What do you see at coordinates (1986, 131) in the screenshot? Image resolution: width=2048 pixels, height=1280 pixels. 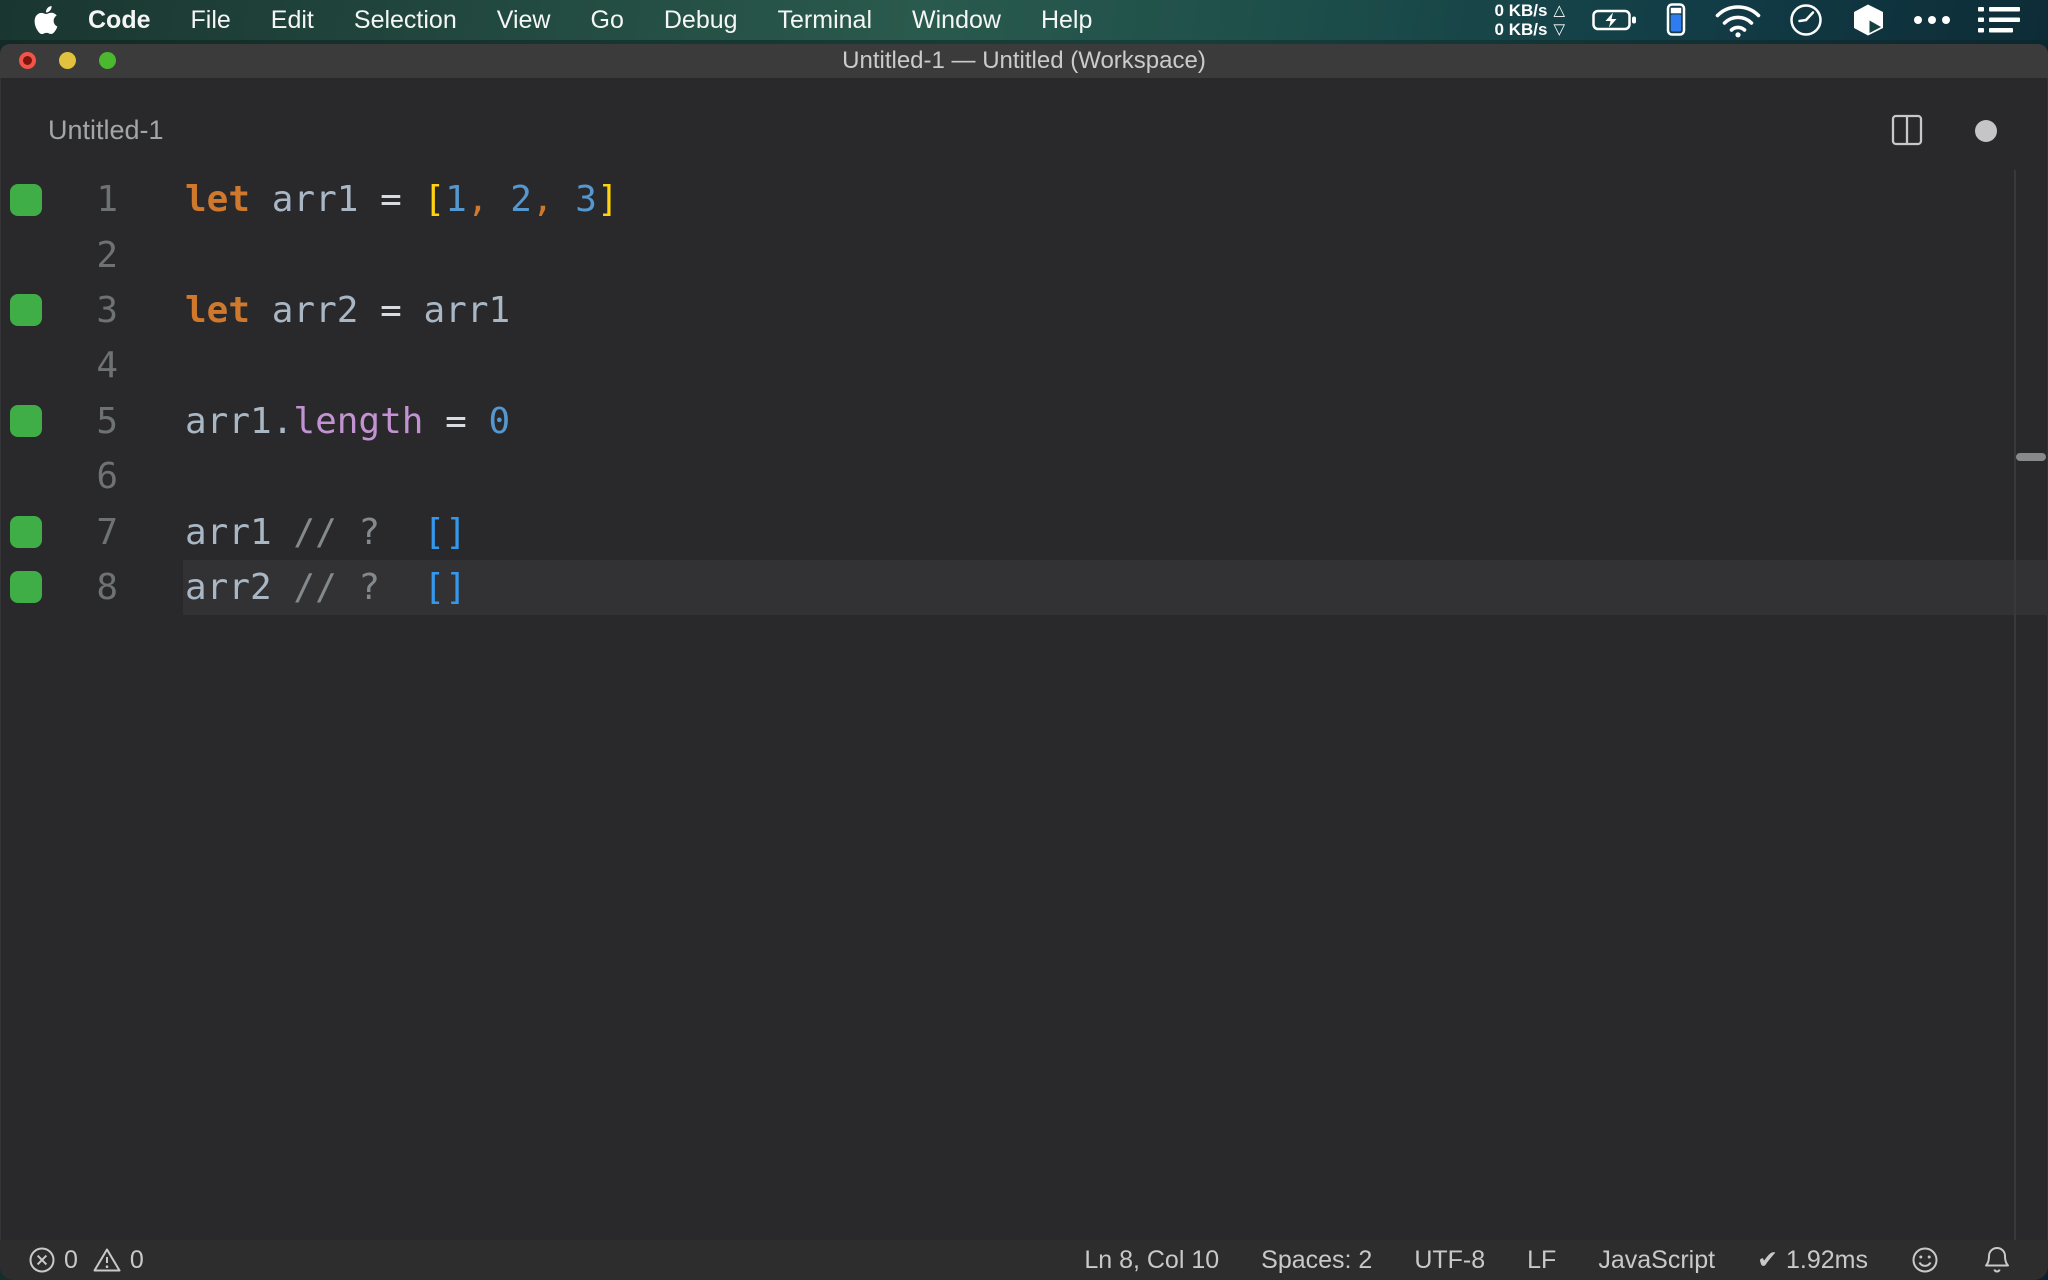 I see `unsaved-dot` at bounding box center [1986, 131].